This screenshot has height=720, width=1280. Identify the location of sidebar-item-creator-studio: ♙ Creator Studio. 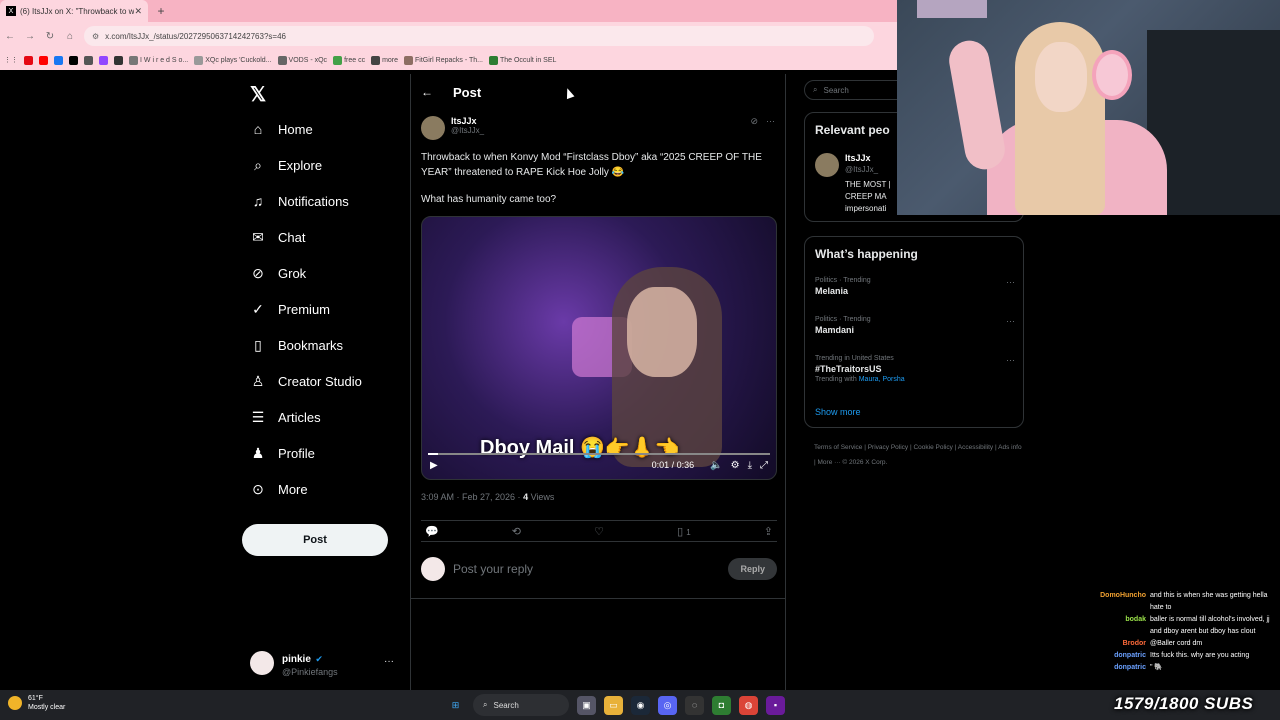
(306, 381).